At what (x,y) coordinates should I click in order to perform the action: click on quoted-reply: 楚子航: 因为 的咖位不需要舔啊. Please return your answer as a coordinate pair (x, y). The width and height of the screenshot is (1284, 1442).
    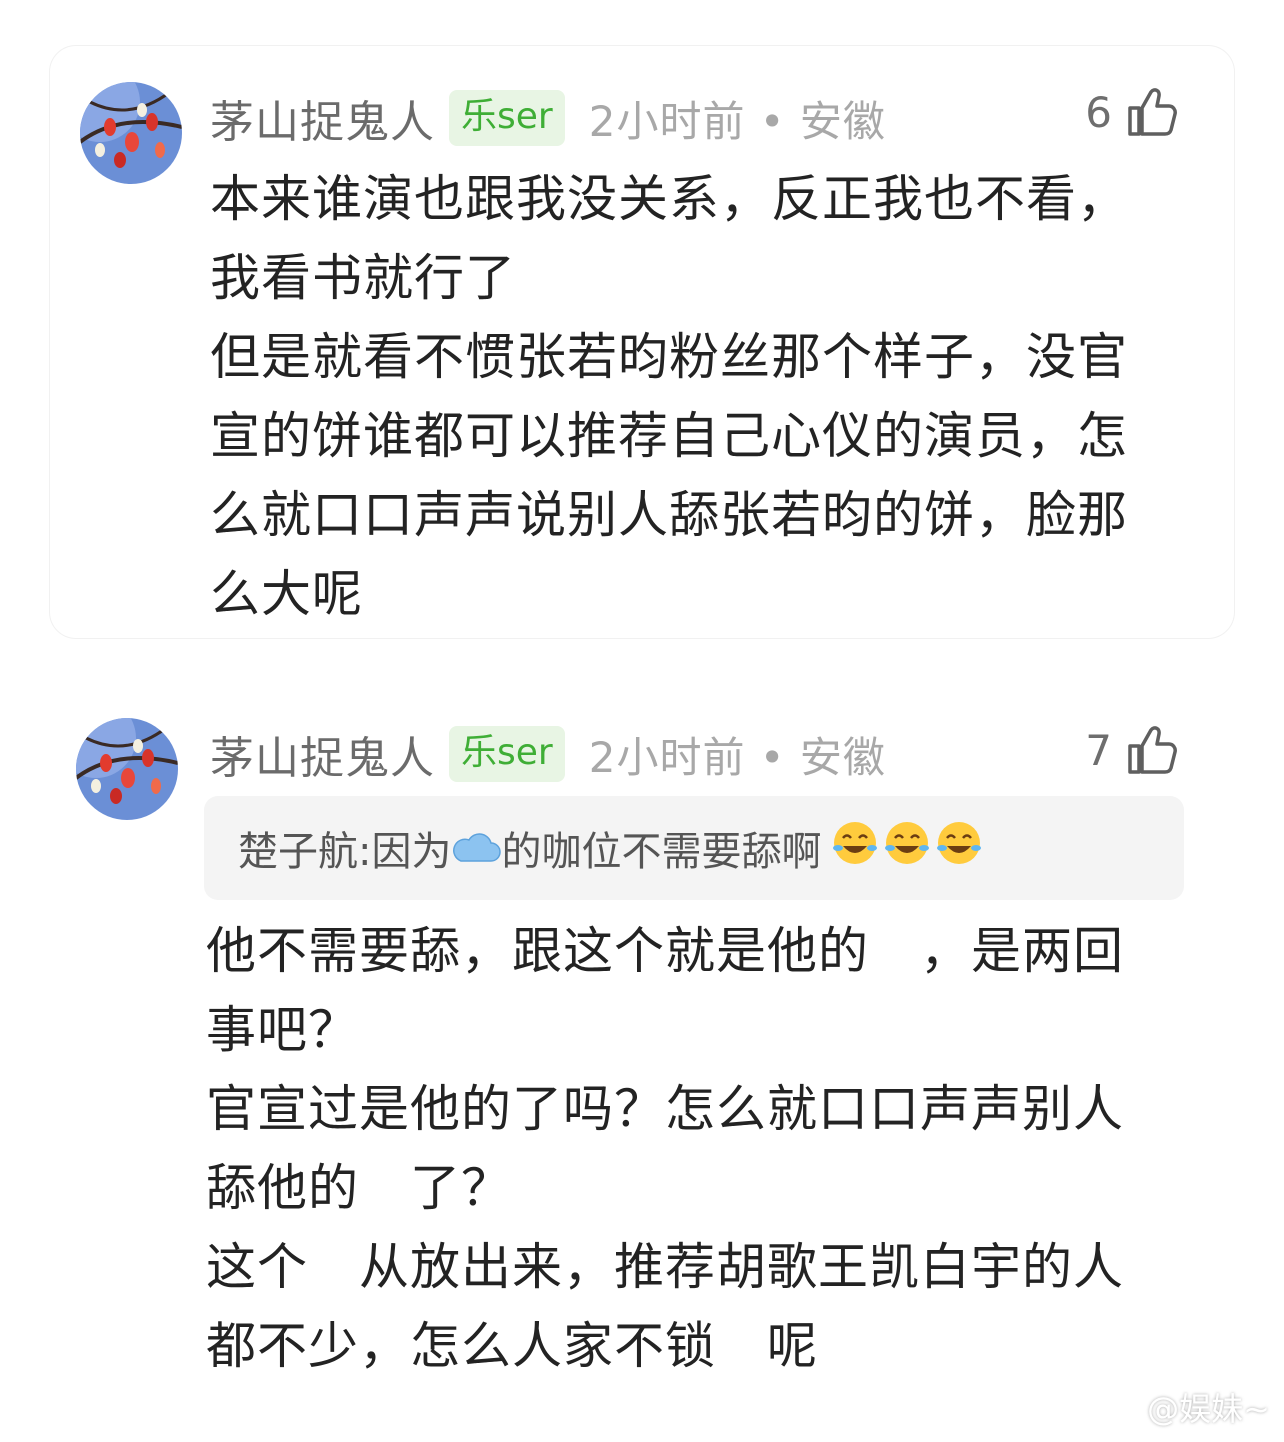
    Looking at the image, I should click on (694, 848).